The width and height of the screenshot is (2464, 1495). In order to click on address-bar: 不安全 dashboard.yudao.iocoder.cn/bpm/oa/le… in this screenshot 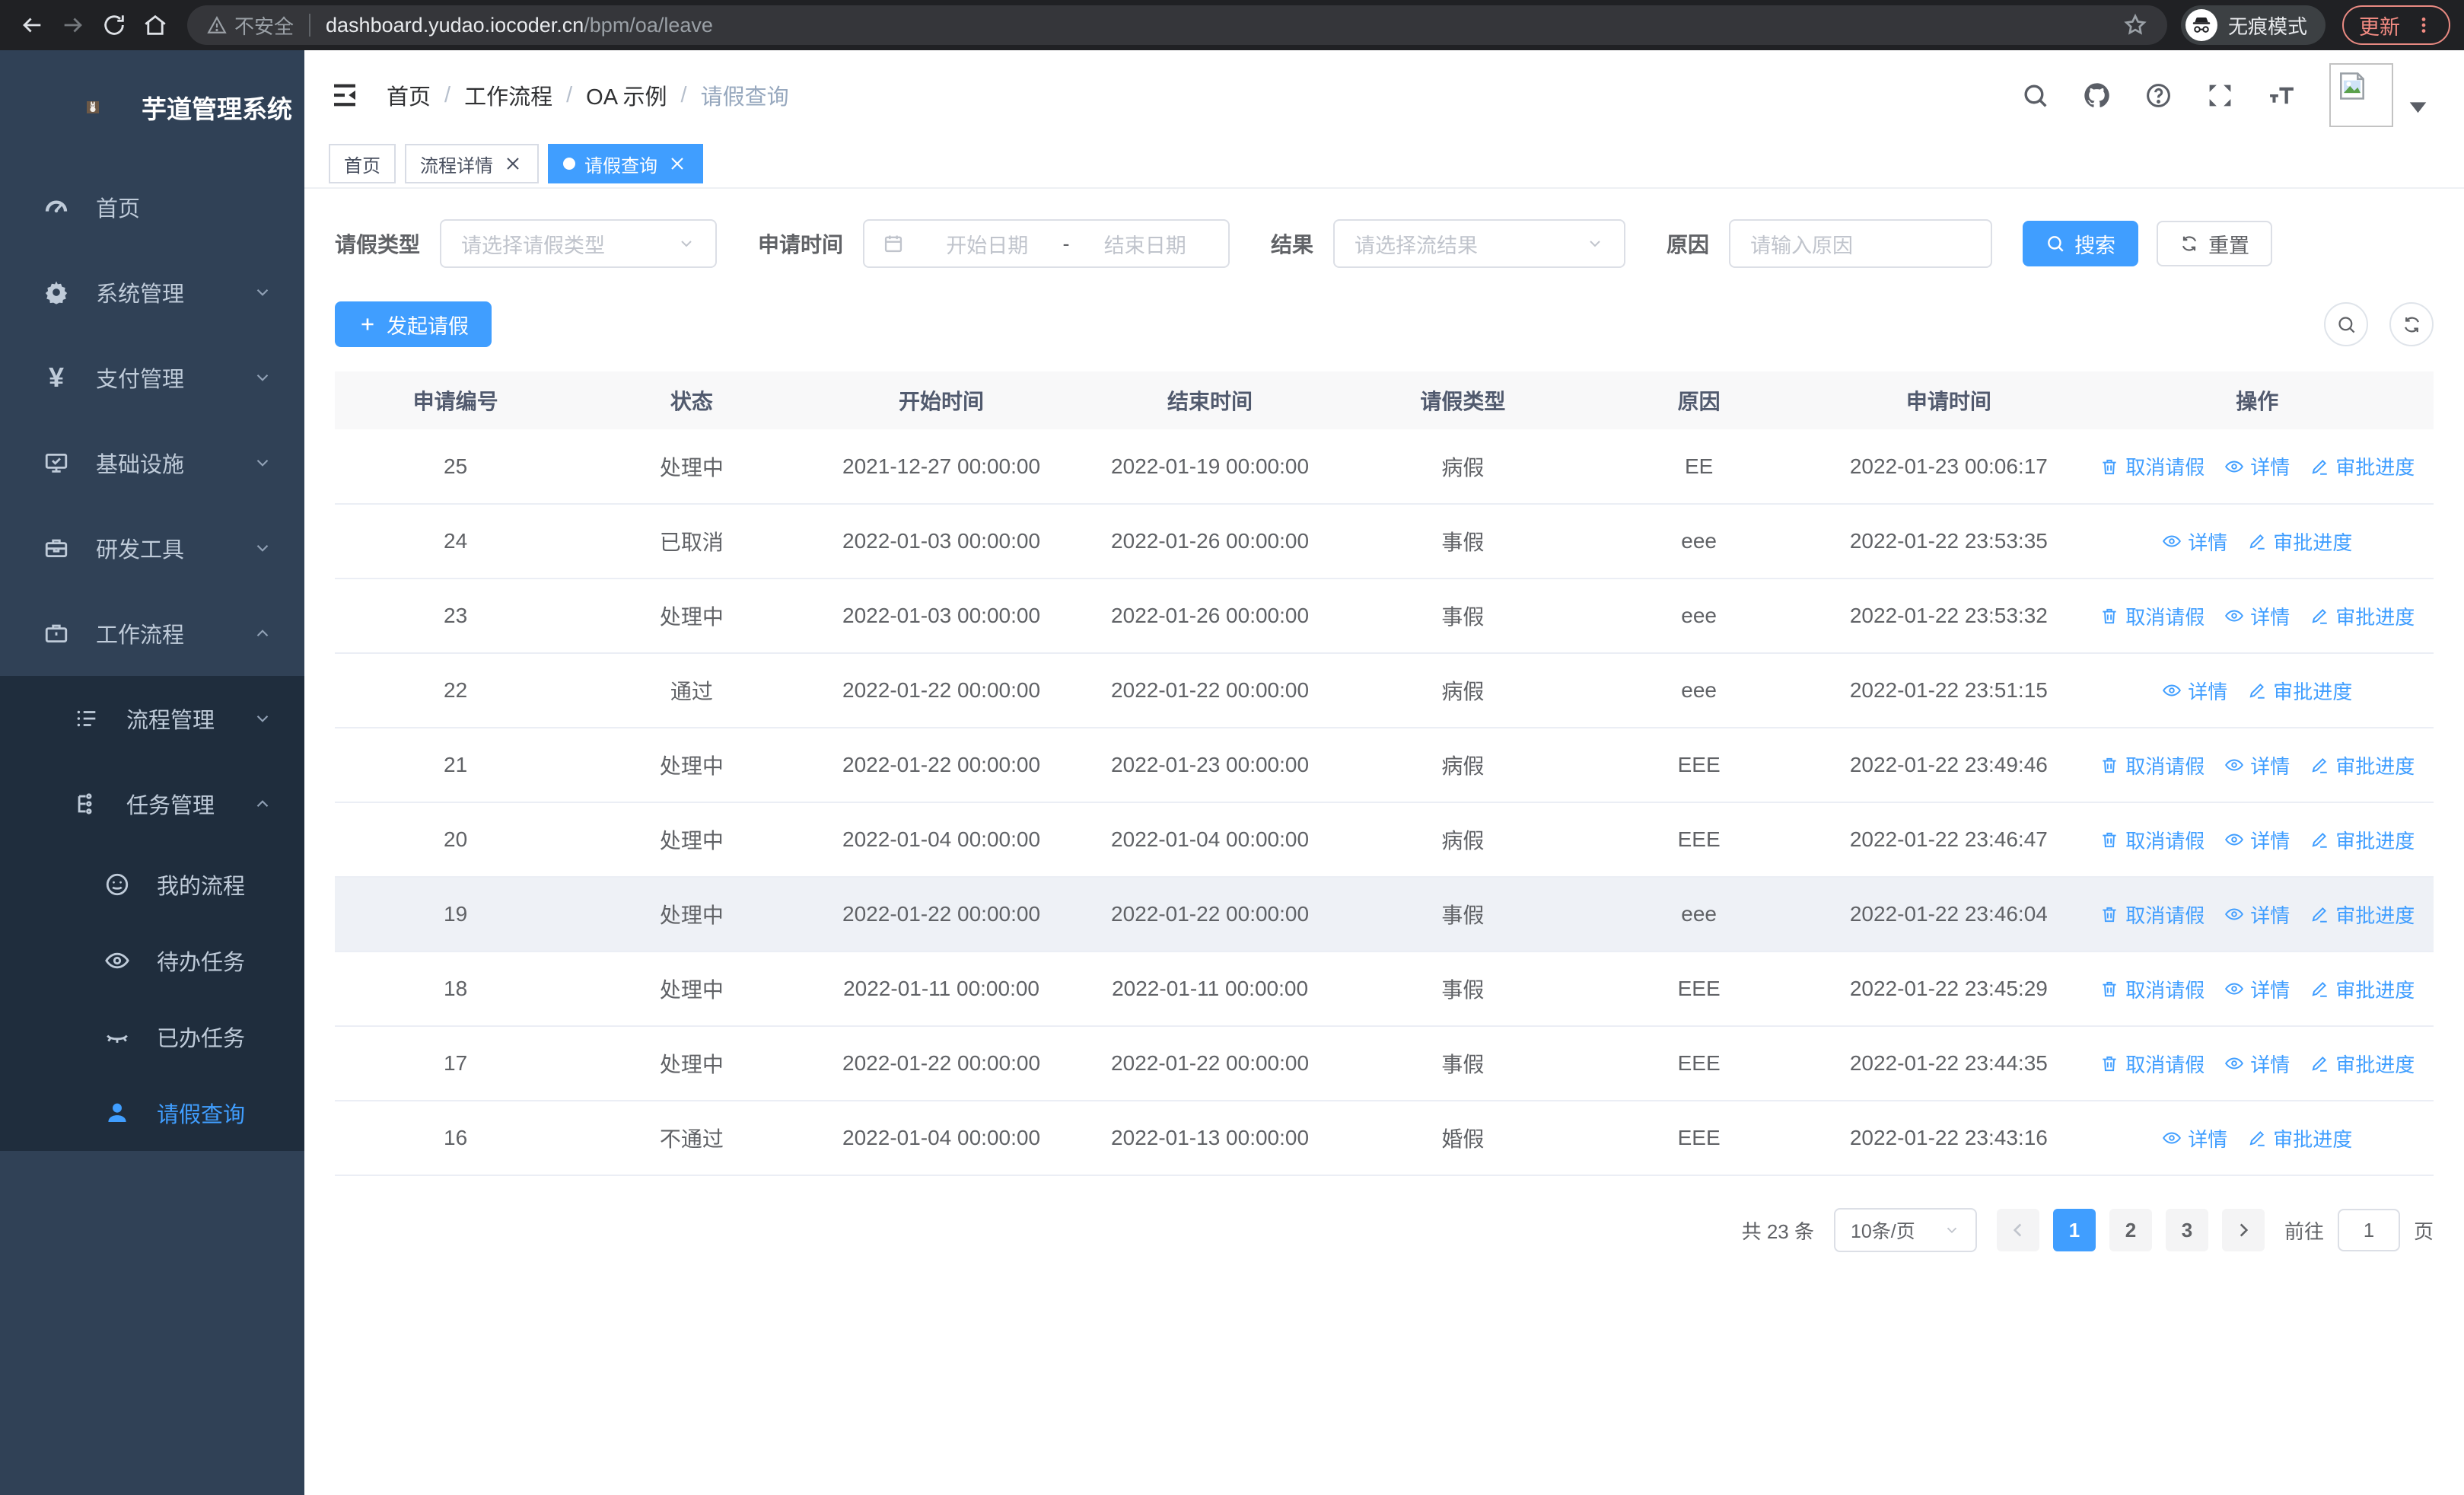, I will do `click(1177, 25)`.